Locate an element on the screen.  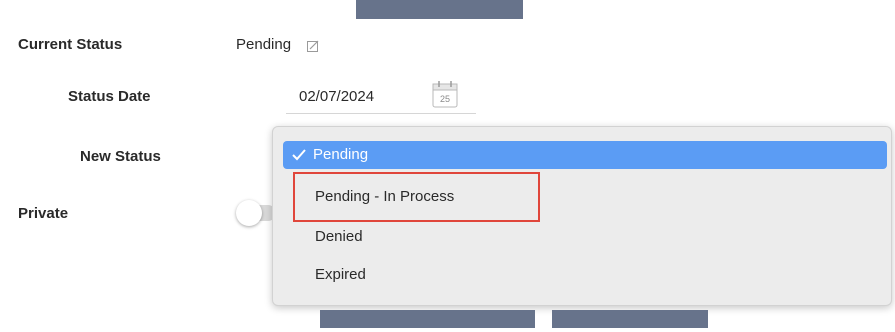
status-option-pending-in-process: Pending - In Process is located at coordinates (586, 197).